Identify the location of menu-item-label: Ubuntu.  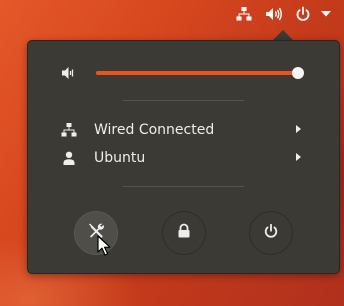
(120, 158).